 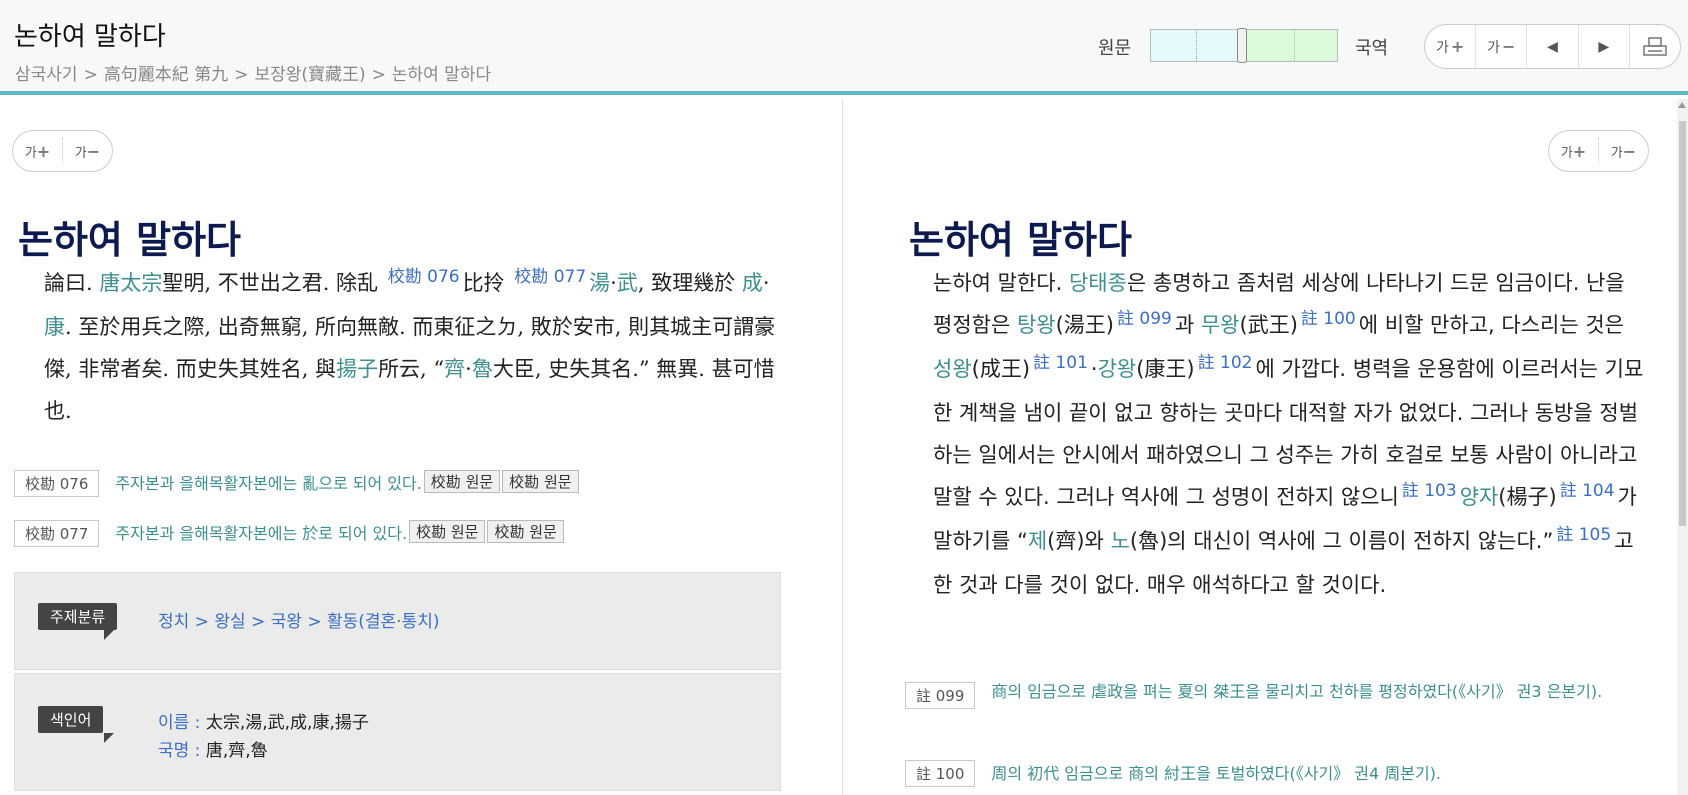 I want to click on breadcrumb-item: 논하여 말하다, so click(x=441, y=75).